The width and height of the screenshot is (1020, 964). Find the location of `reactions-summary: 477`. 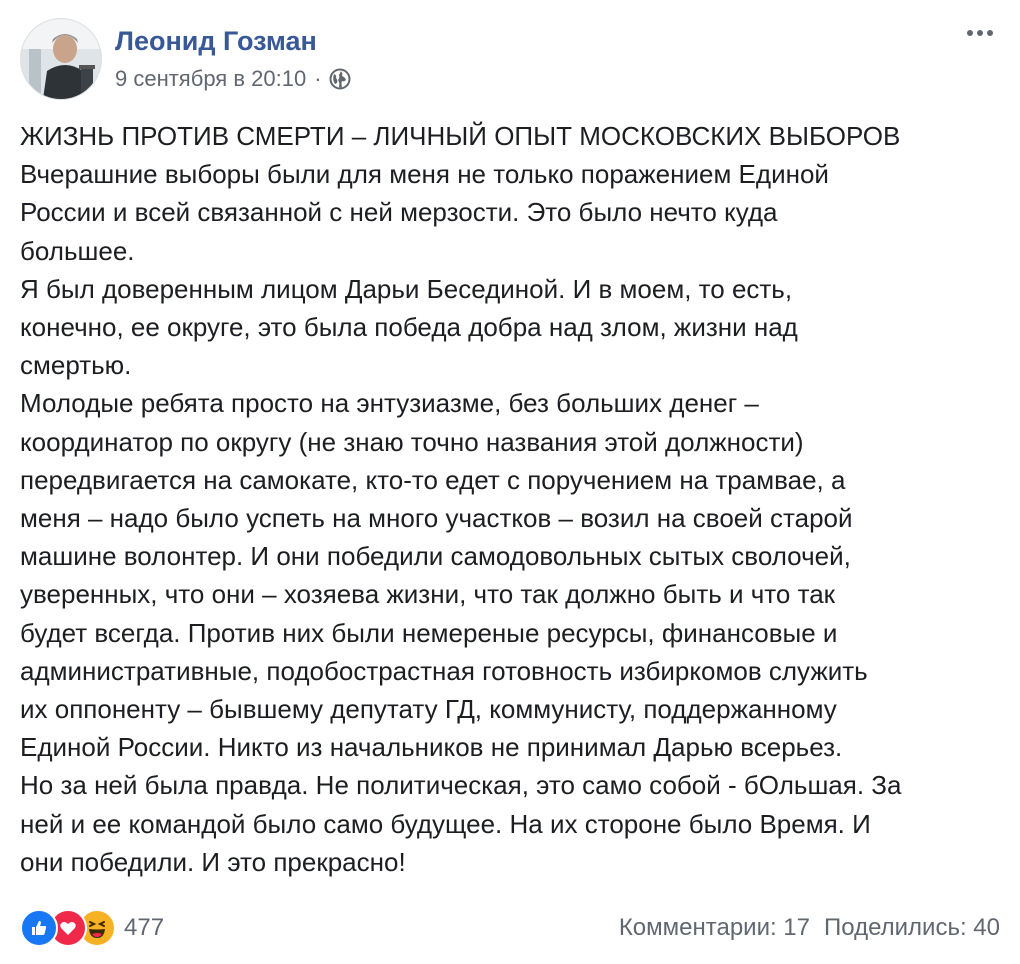

reactions-summary: 477 is located at coordinates (92, 928).